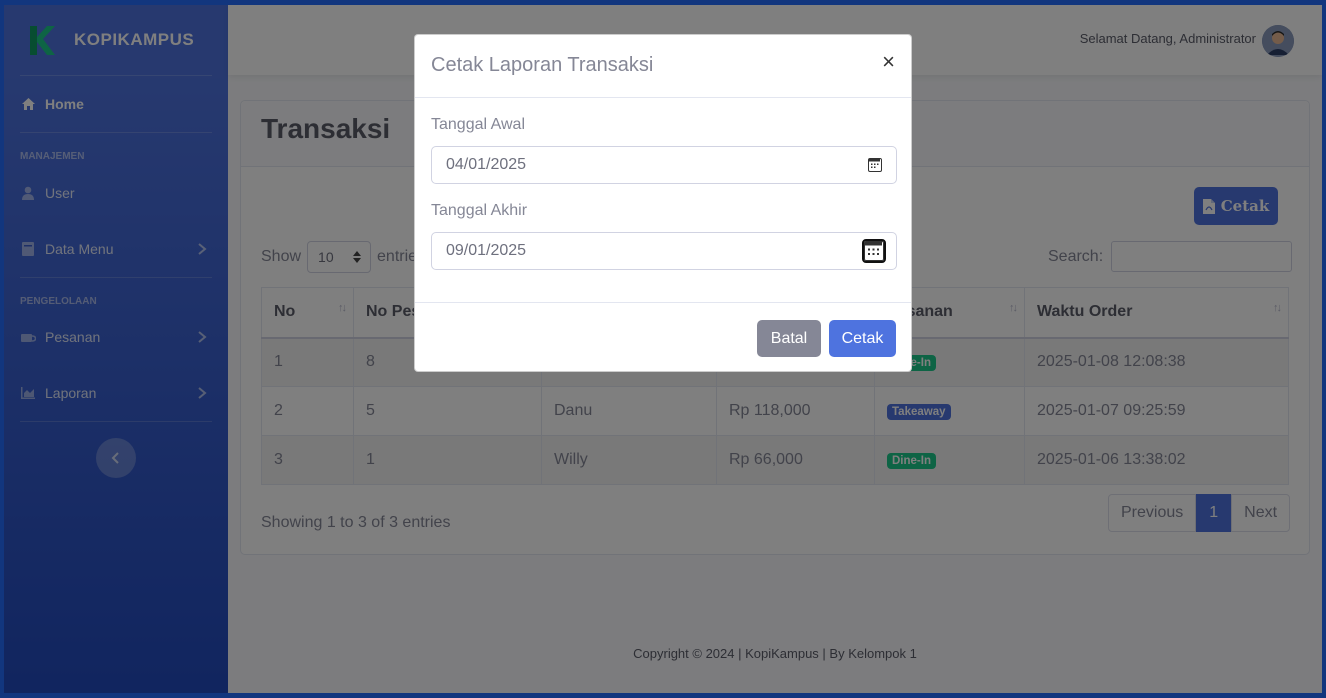 This screenshot has height=698, width=1326. What do you see at coordinates (664, 251) in the screenshot?
I see `end-date-field: 09/01/2025` at bounding box center [664, 251].